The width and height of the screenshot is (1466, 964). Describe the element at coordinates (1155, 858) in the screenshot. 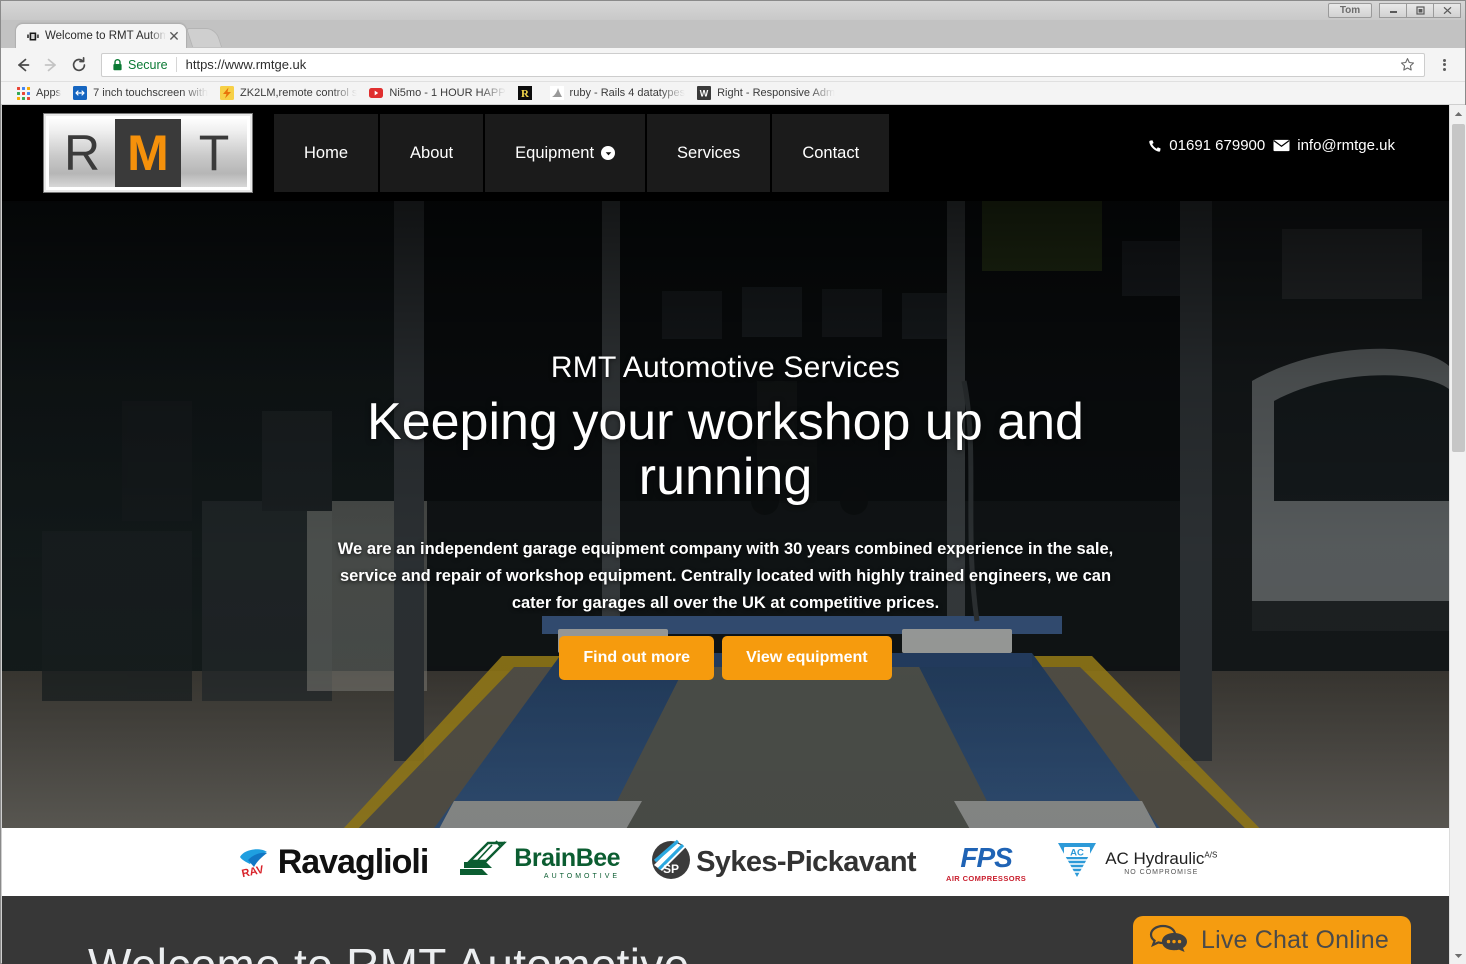

I see `brand-name-text: AC Hydraulic` at that location.